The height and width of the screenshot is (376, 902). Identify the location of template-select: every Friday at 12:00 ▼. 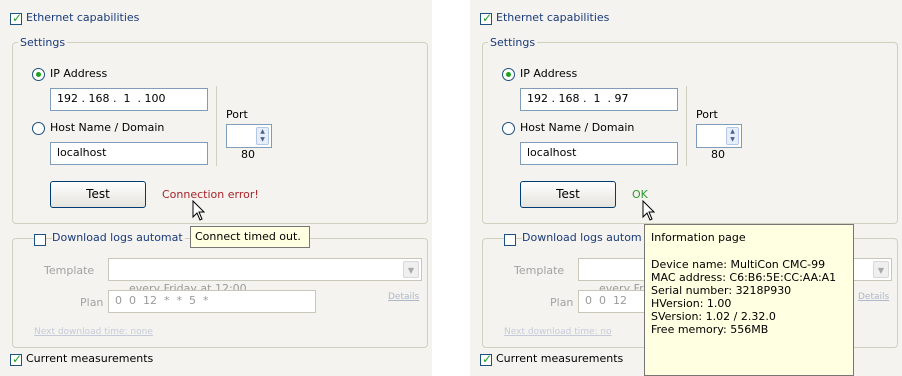
(265, 276).